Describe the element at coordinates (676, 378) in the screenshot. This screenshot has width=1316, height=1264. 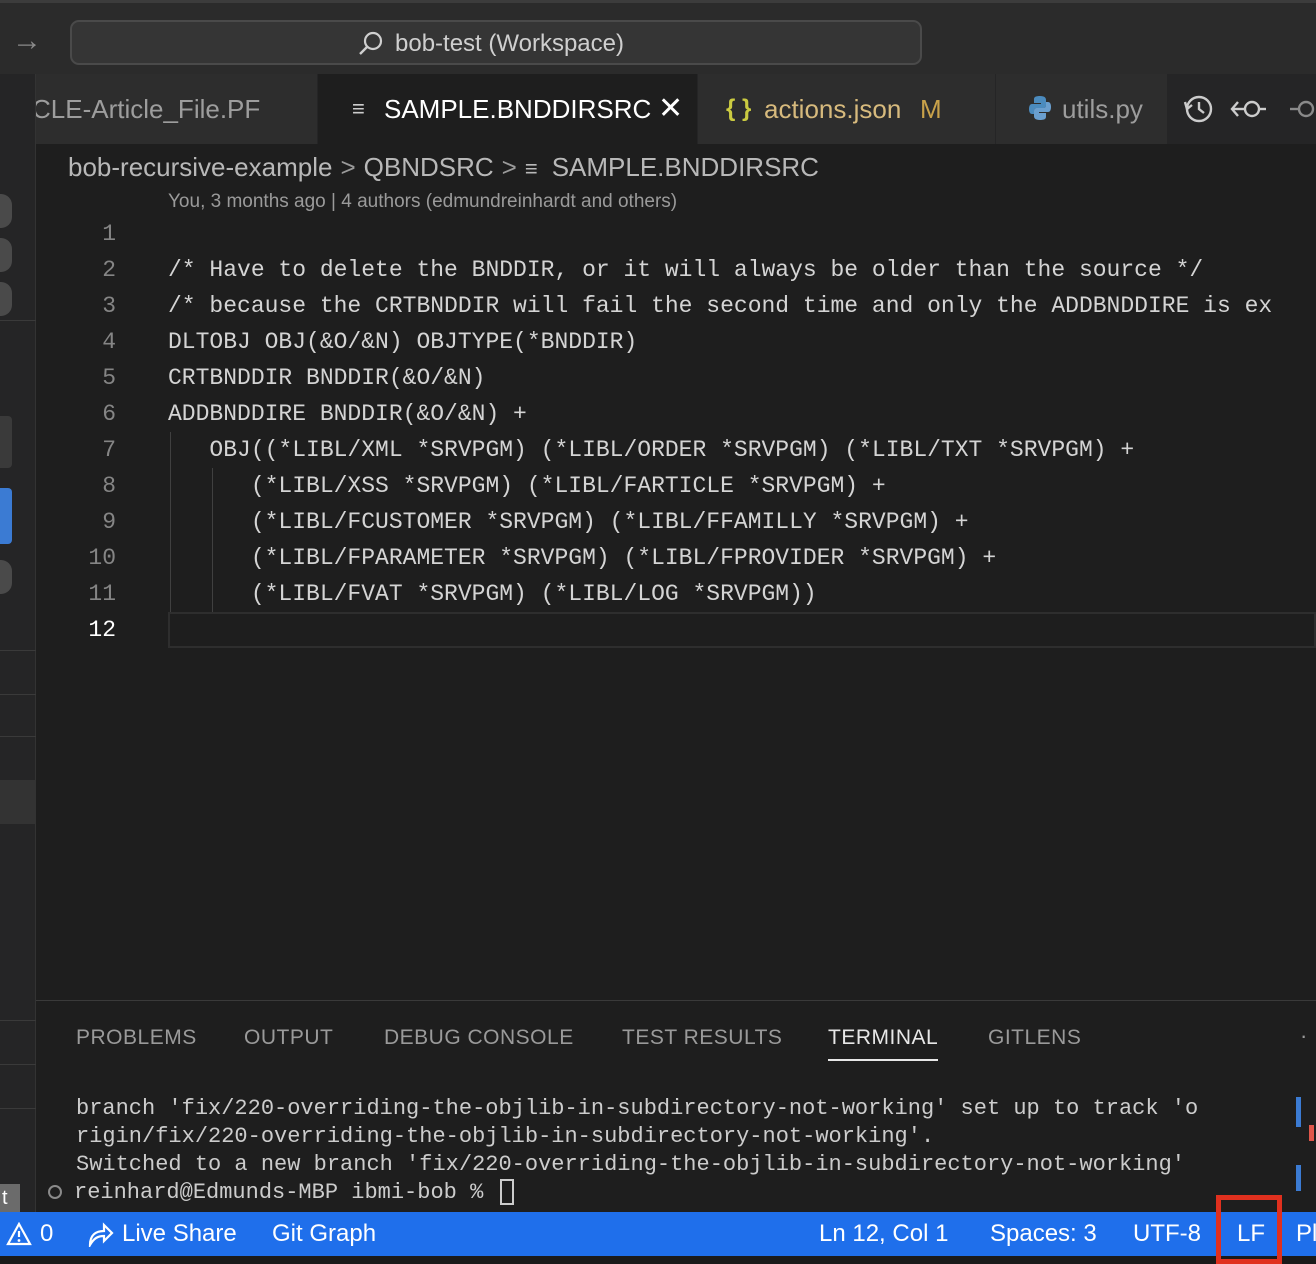
I see `code-line: 5 CRTBNDDIR BNDDIR(&O/&N)` at that location.